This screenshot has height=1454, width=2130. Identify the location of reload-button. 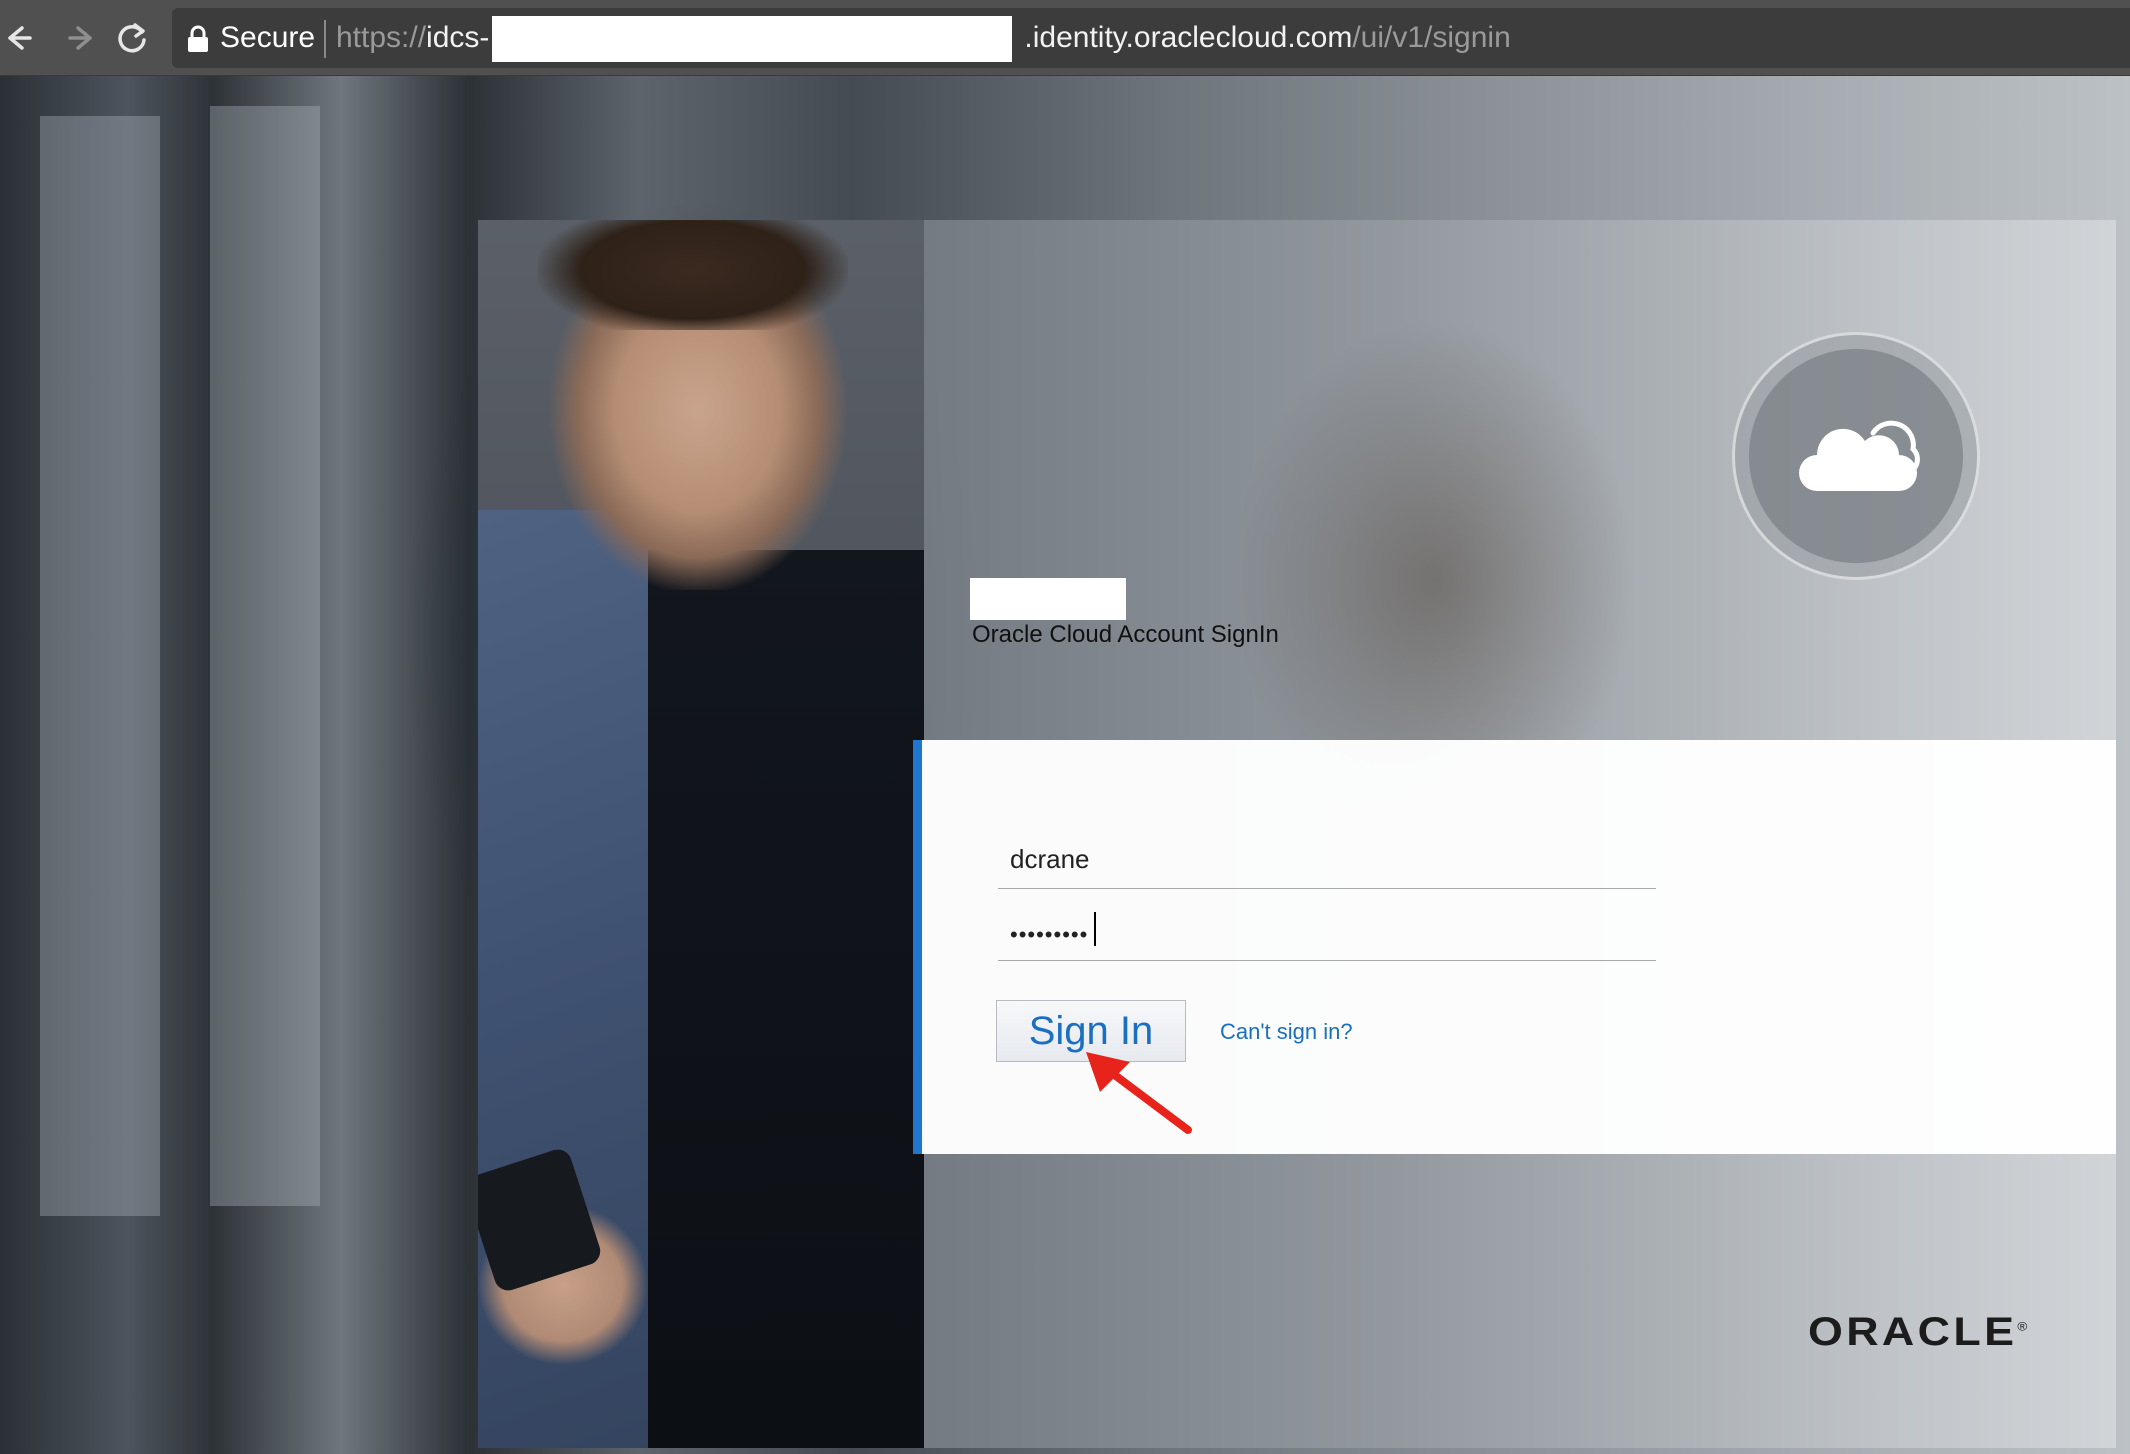
(132, 38).